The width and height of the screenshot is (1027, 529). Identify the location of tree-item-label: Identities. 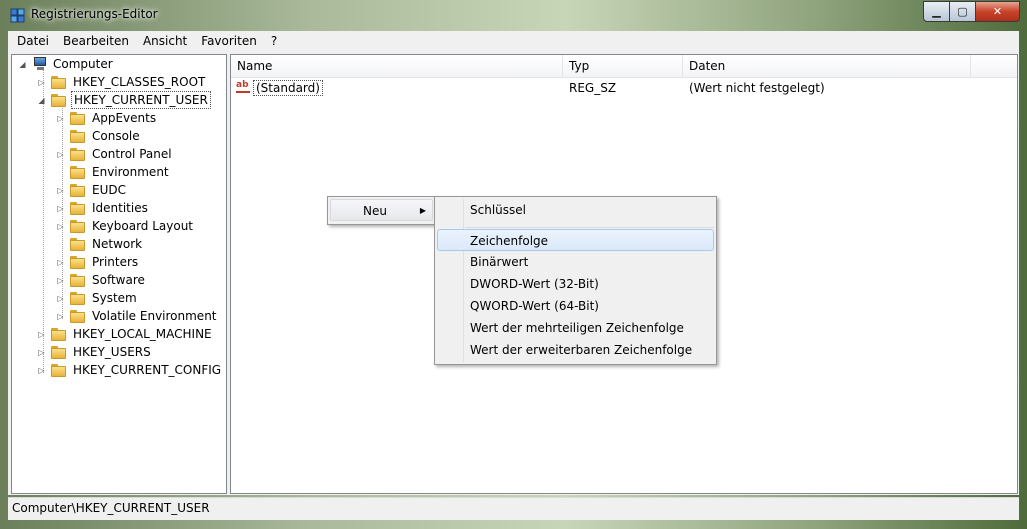
(120, 208).